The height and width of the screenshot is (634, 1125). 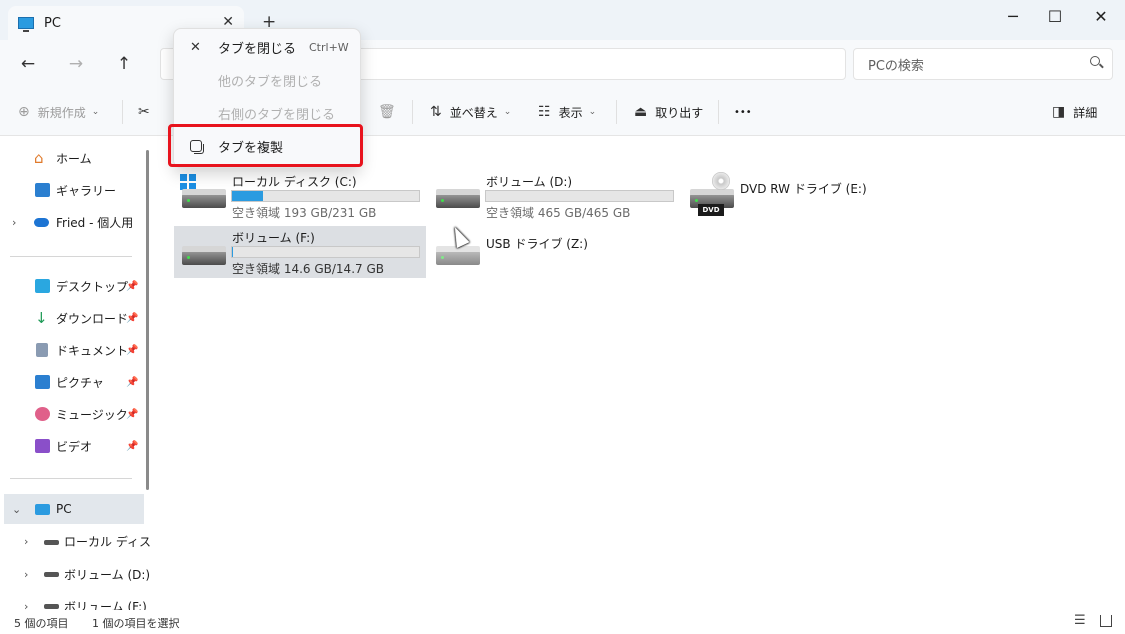 What do you see at coordinates (308, 269) in the screenshot?
I see `drive-f-space: 空き領域 14.6 GB/14.7 GB` at bounding box center [308, 269].